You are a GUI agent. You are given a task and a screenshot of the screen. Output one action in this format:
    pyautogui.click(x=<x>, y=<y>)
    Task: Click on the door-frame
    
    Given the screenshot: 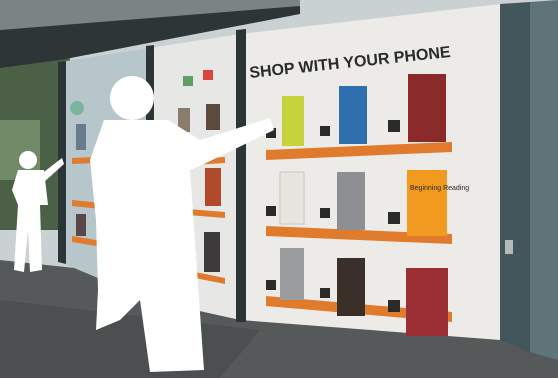 What is the action you would take?
    pyautogui.click(x=515, y=177)
    